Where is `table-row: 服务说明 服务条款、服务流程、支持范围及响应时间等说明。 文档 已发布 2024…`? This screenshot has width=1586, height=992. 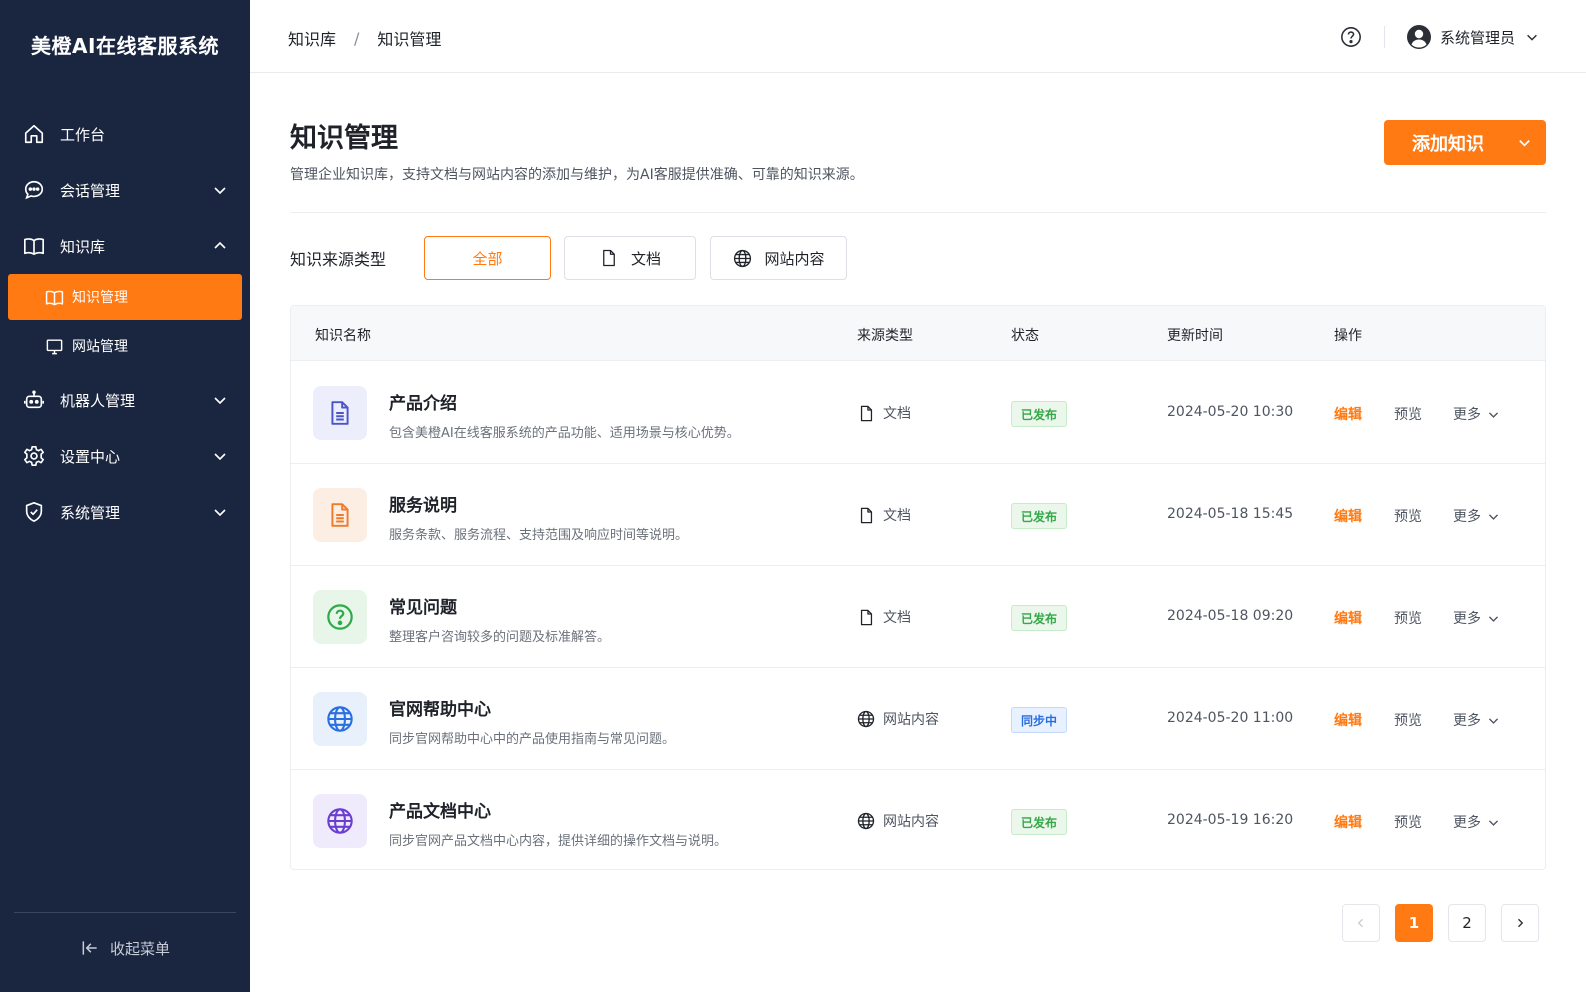 table-row: 服务说明 服务条款、服务流程、支持范围及响应时间等说明。 文档 已发布 2024… is located at coordinates (918, 515).